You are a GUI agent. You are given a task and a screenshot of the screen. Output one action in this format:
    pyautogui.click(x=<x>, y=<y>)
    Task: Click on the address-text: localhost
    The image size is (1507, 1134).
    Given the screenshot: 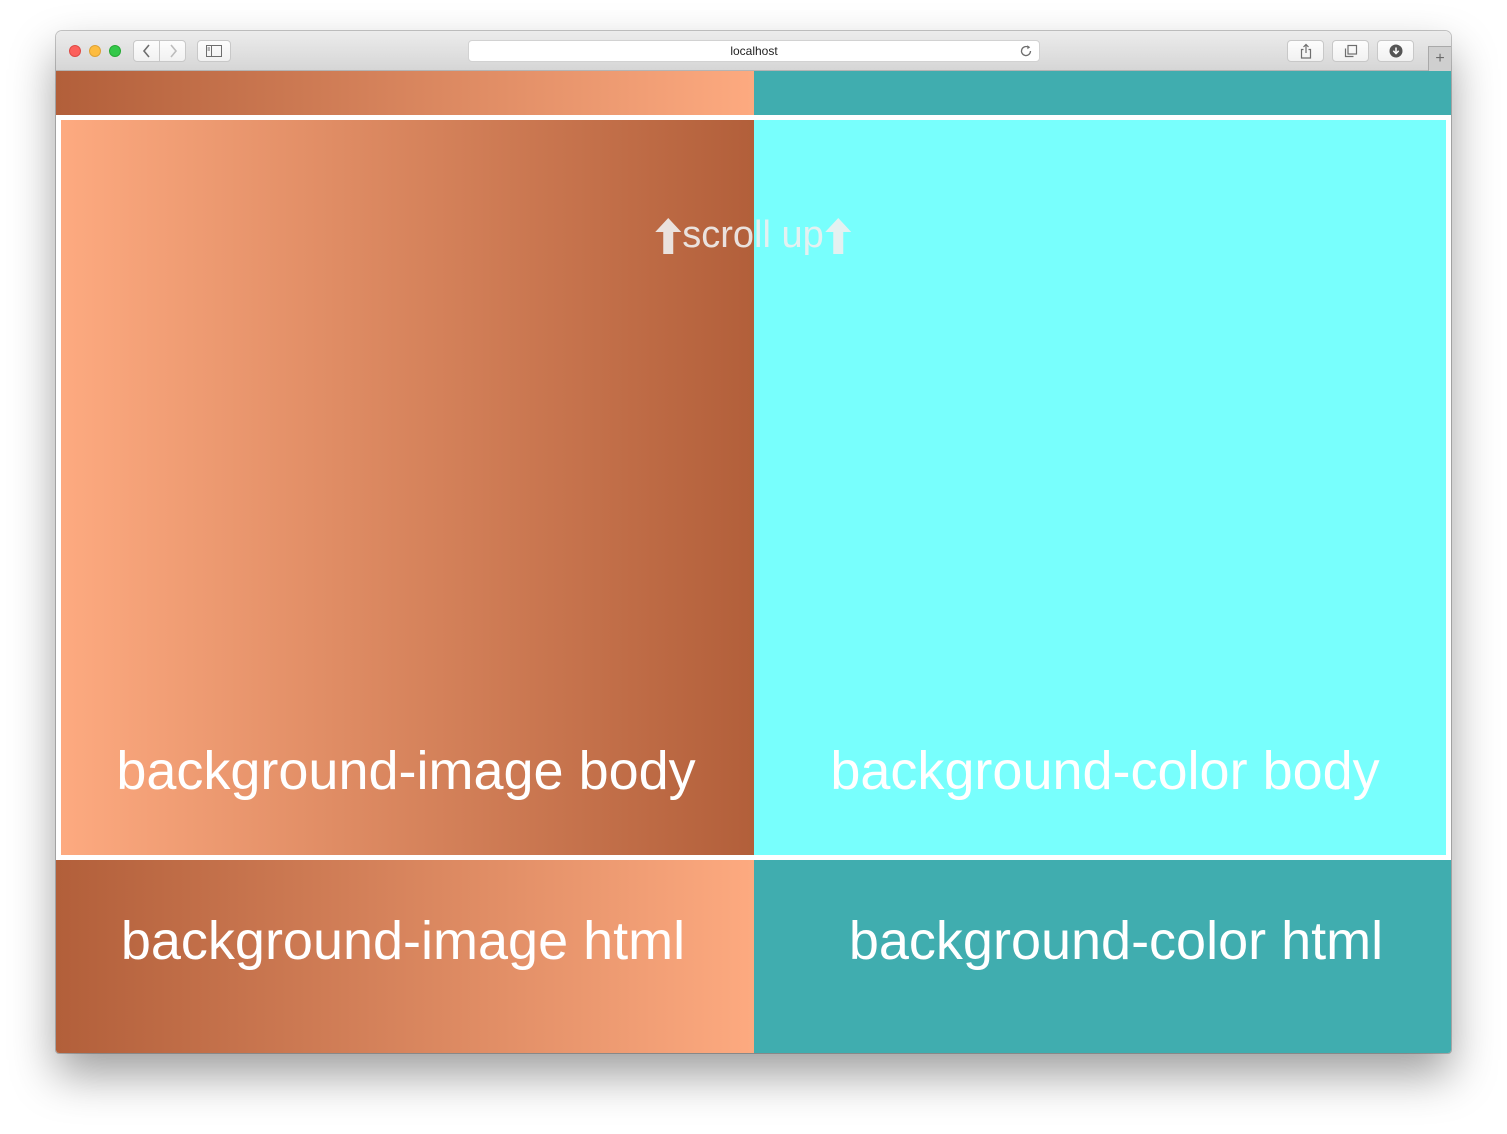 What is the action you would take?
    pyautogui.click(x=754, y=51)
    